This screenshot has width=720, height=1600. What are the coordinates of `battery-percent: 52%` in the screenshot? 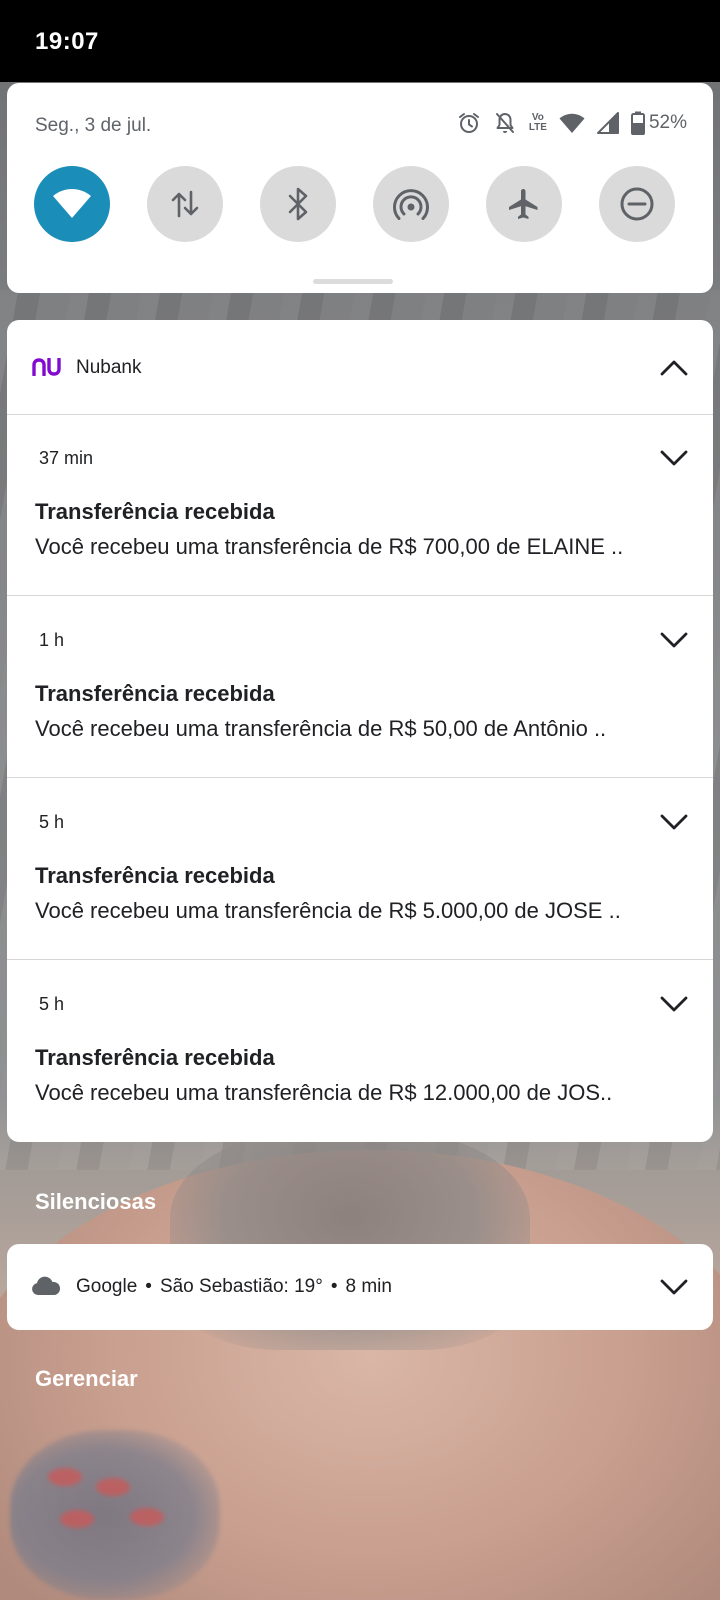 It's located at (667, 122).